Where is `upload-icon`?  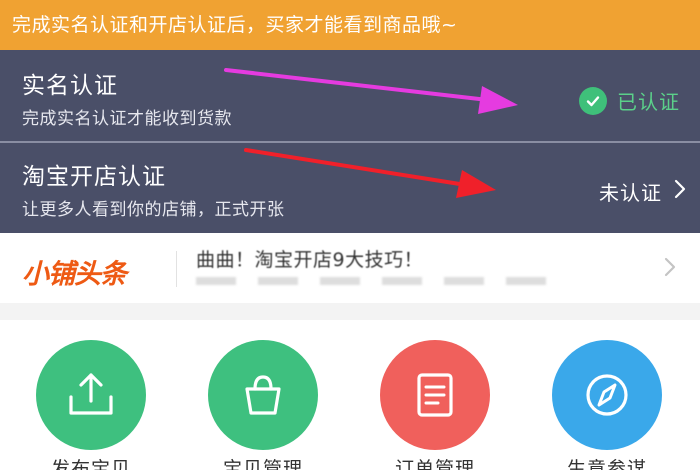
upload-icon is located at coordinates (91, 394).